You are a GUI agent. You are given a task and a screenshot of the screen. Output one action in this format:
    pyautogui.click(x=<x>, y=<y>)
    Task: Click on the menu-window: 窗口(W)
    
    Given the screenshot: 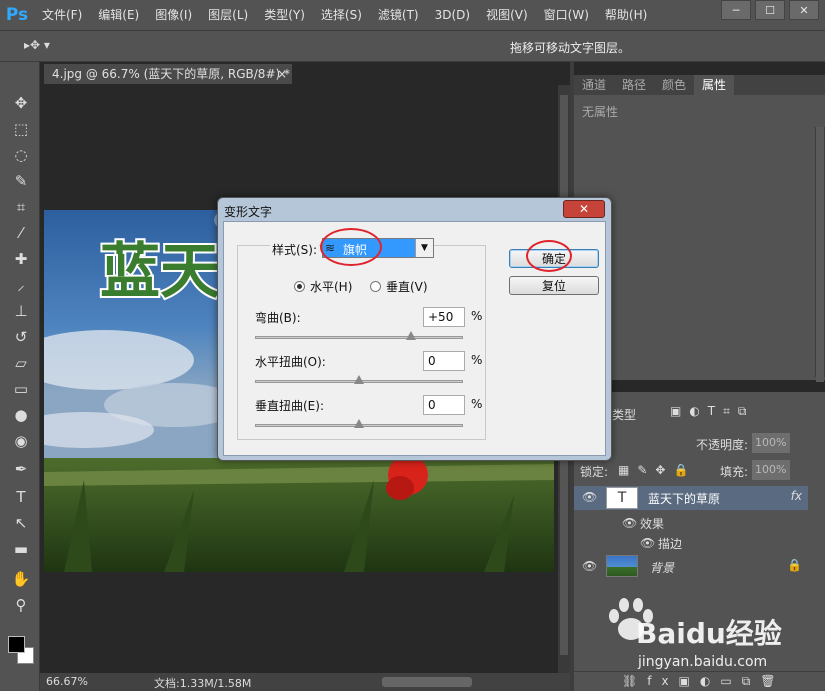 What is the action you would take?
    pyautogui.click(x=566, y=15)
    